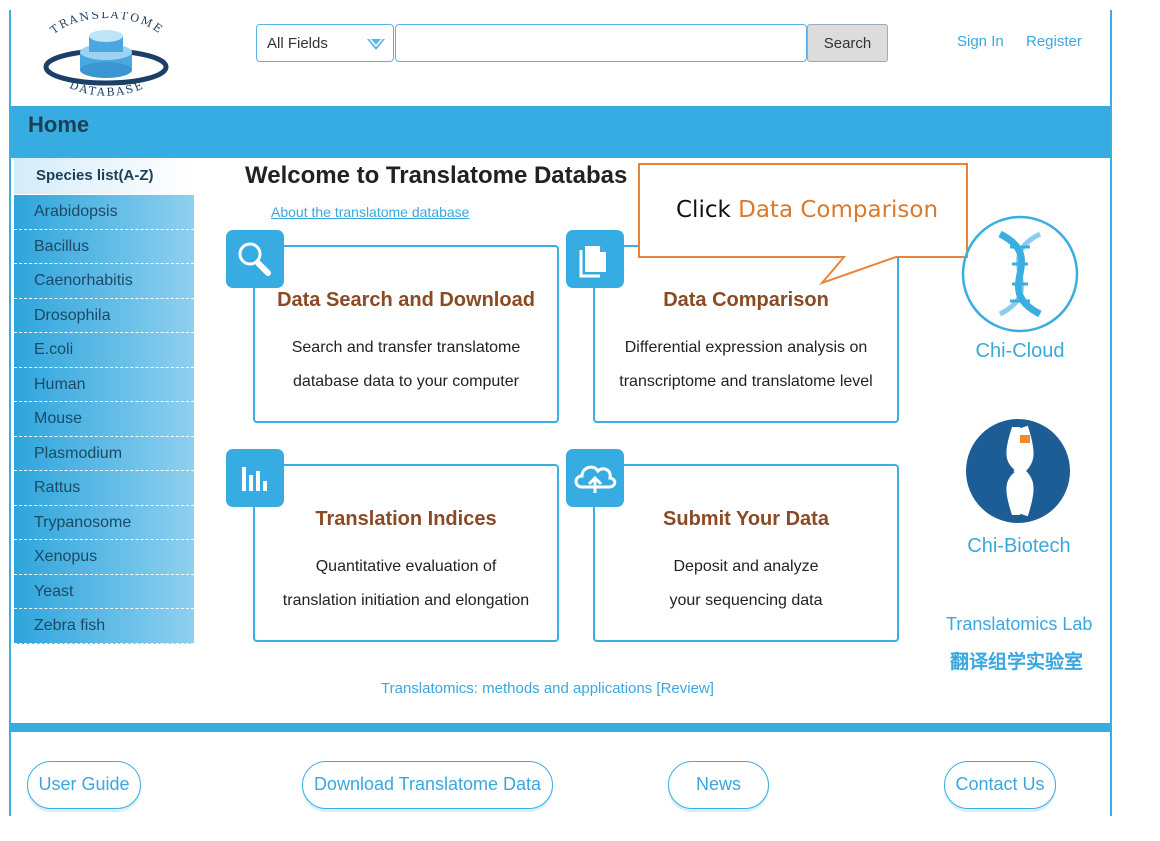 This screenshot has width=1160, height=841. Describe the element at coordinates (406, 600) in the screenshot. I see `card-desc-line: translation initiation and elongation` at that location.